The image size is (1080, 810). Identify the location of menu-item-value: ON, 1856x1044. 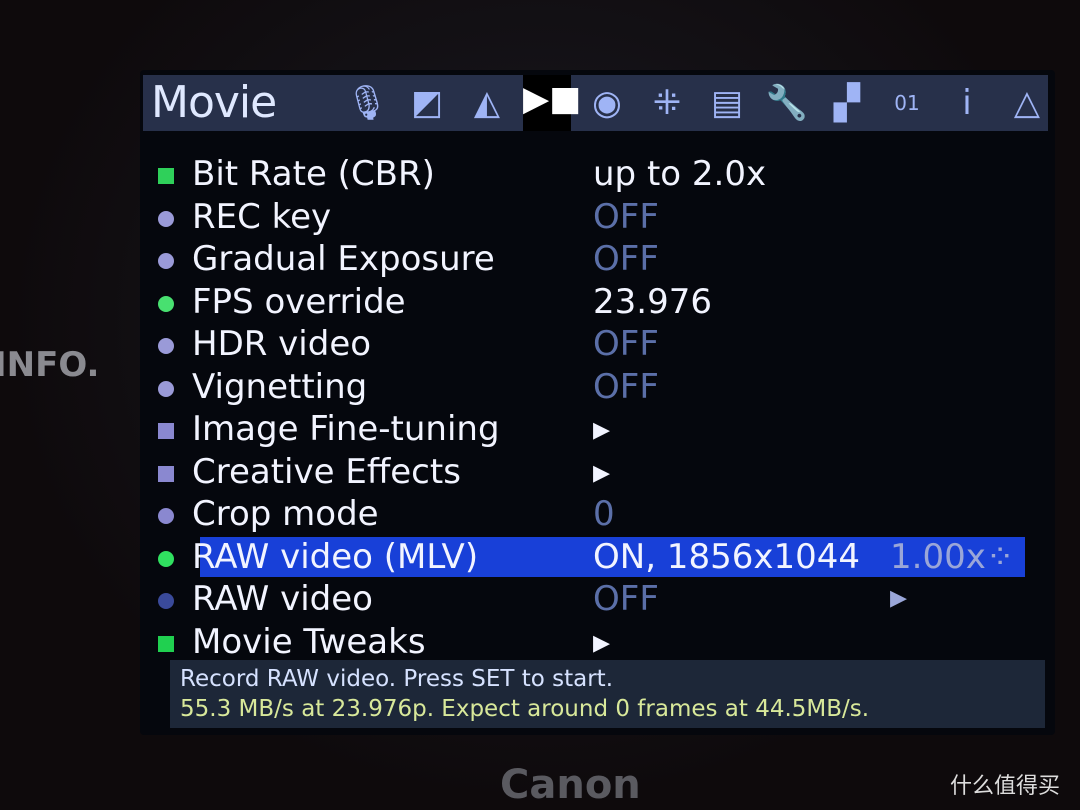
(726, 556).